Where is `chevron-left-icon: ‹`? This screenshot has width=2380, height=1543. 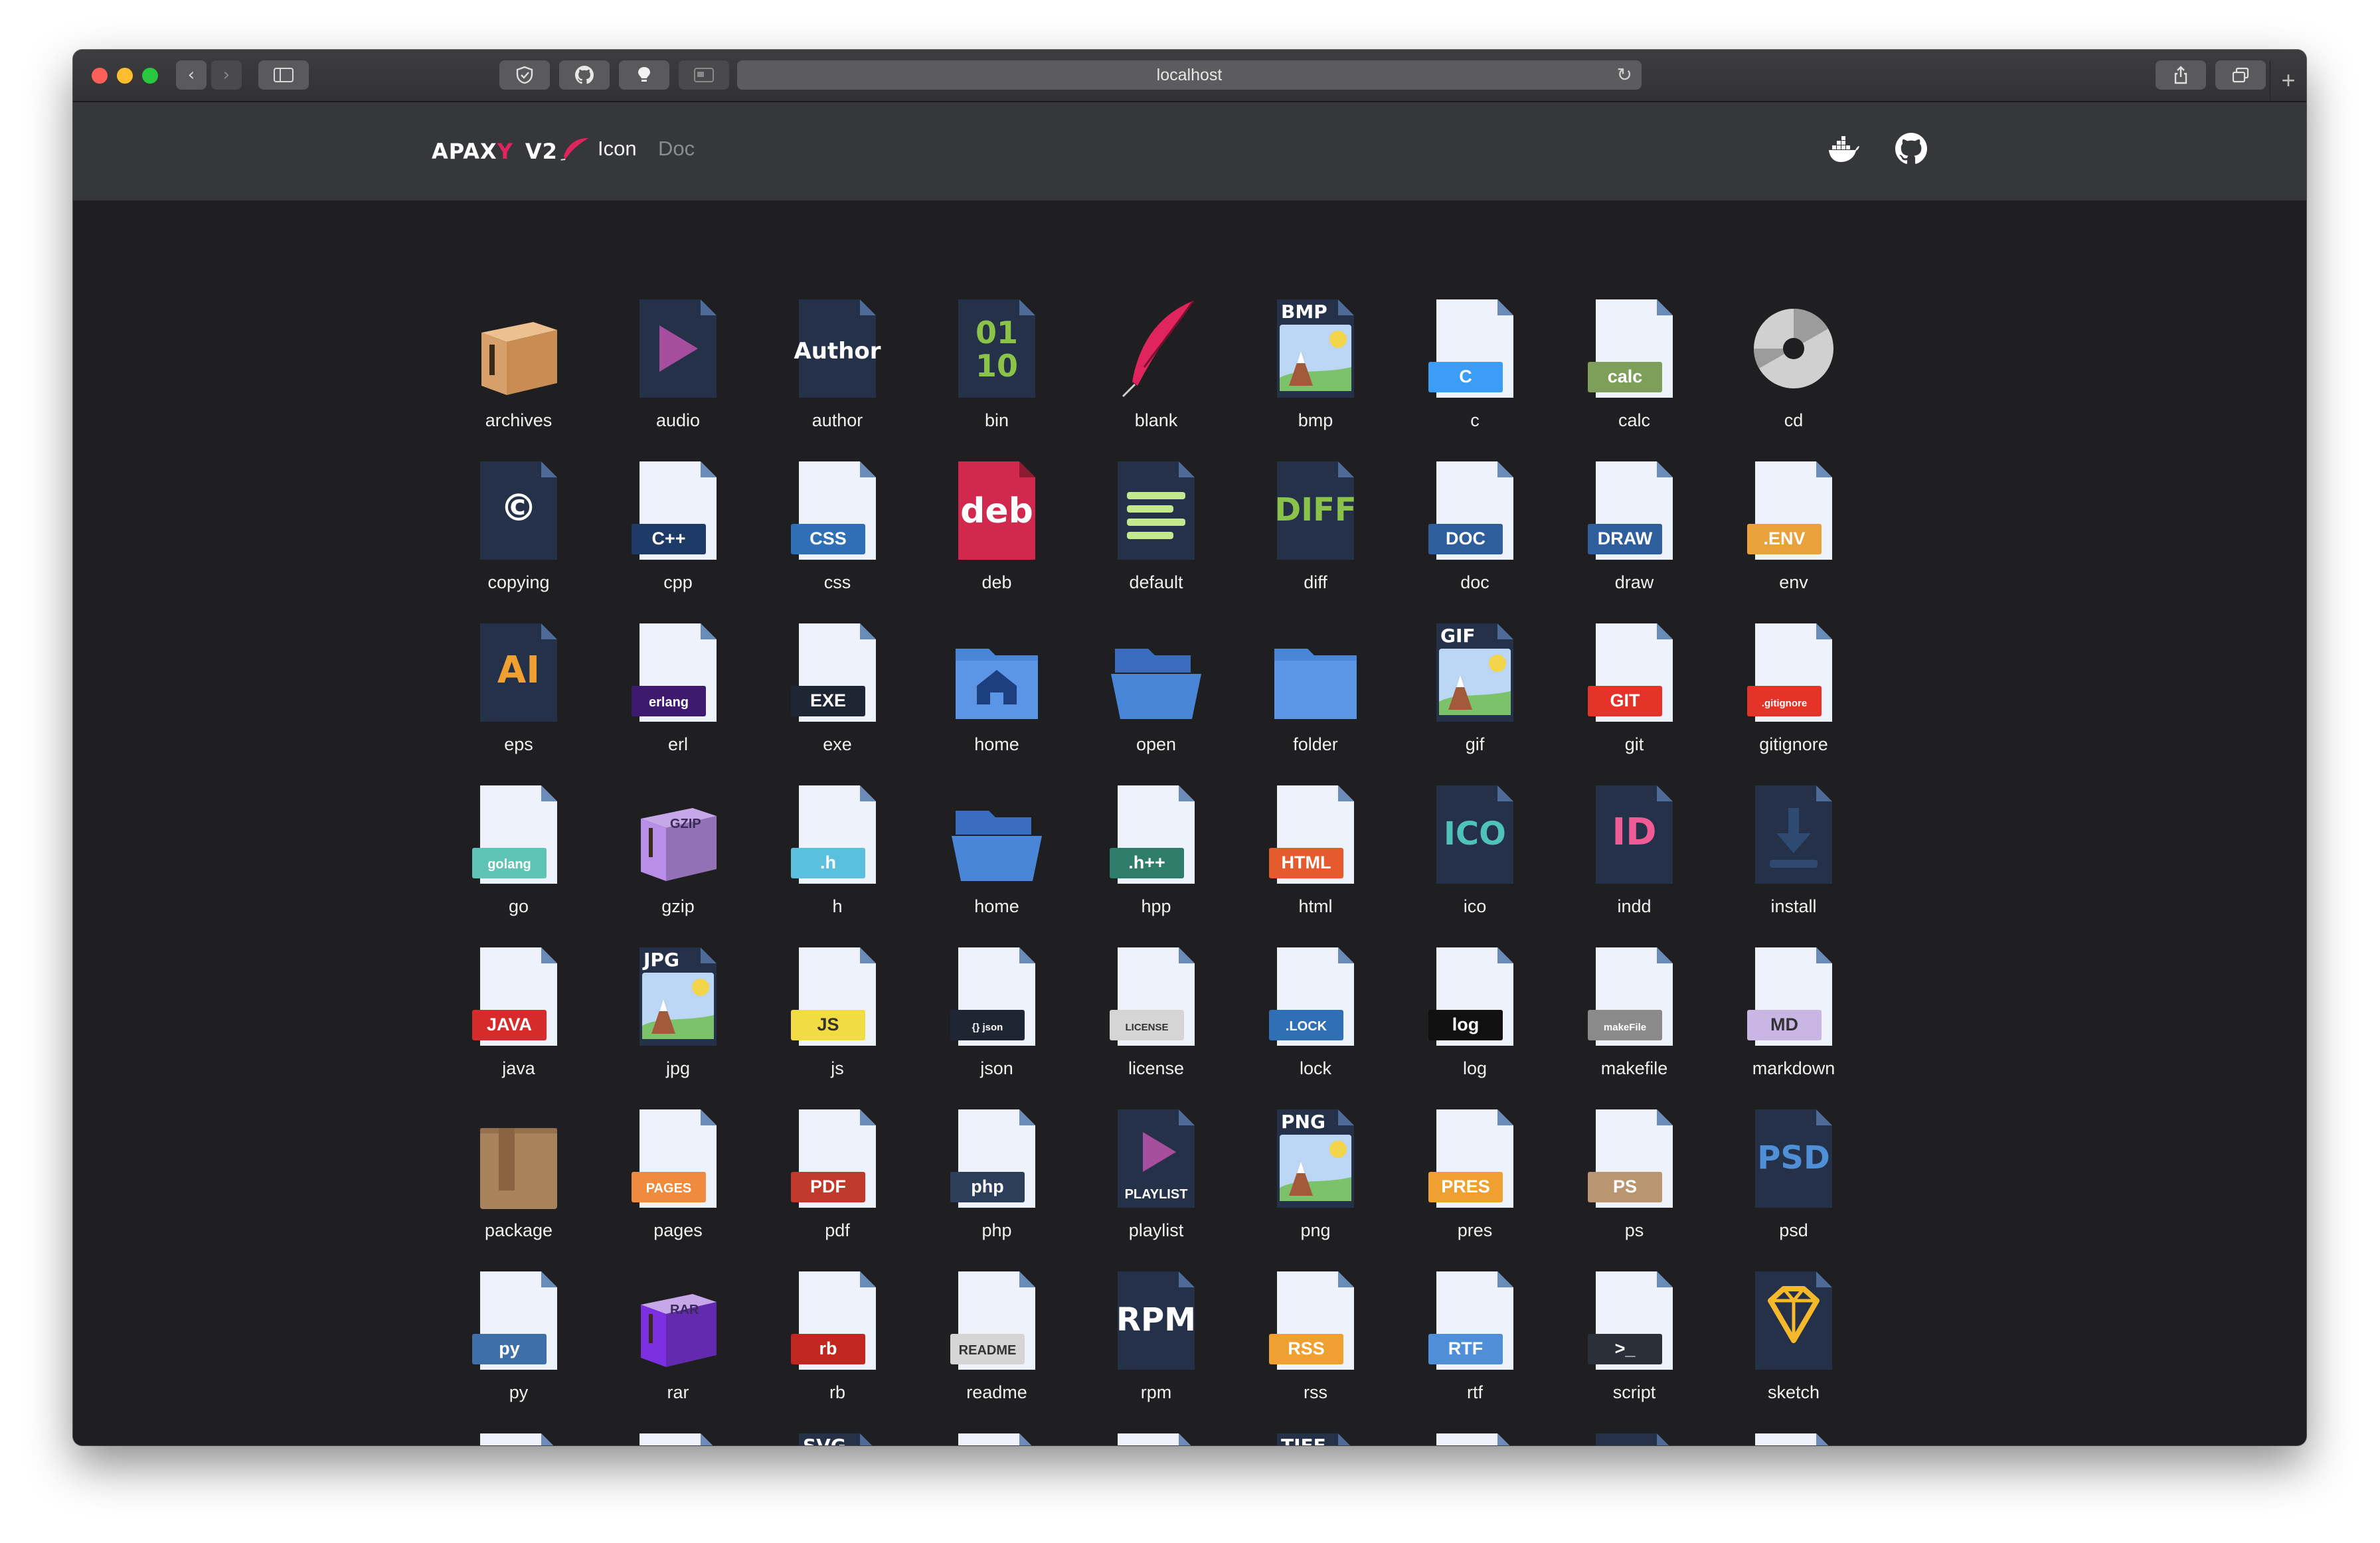 chevron-left-icon: ‹ is located at coordinates (191, 75).